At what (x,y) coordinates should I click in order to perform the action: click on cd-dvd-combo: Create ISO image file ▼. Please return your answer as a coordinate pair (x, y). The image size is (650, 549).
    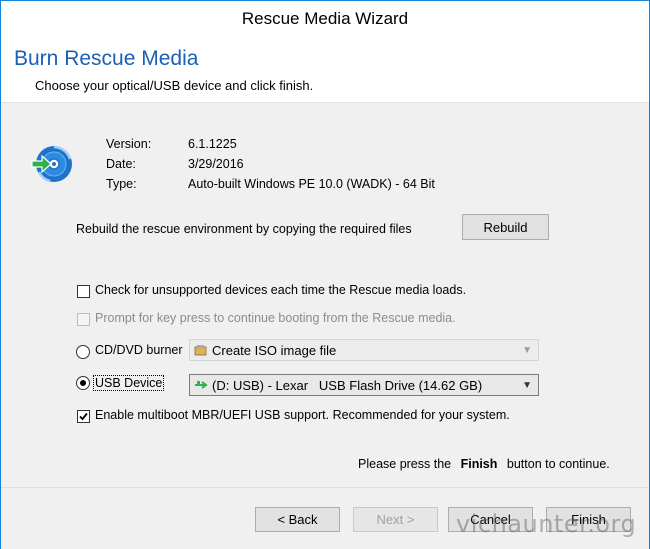
    Looking at the image, I should click on (364, 350).